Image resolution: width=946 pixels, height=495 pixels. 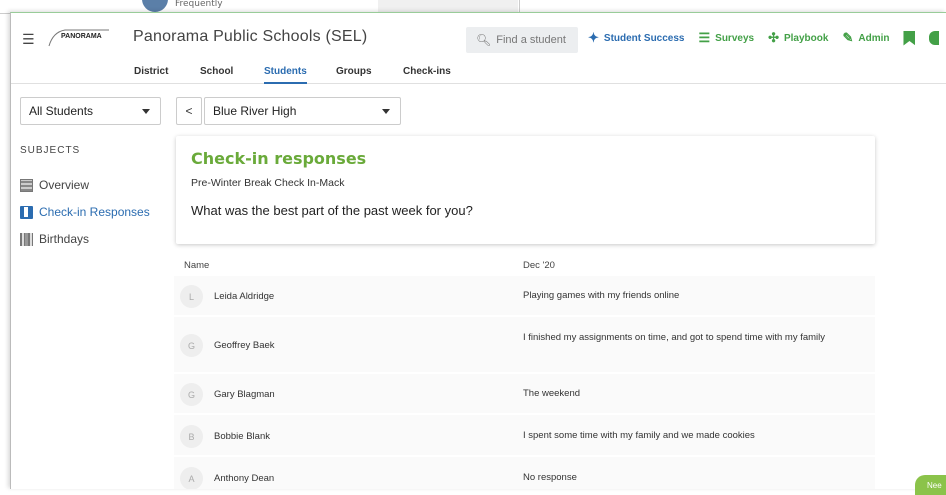 I want to click on nav-admin: ✎ Admin, so click(x=865, y=38).